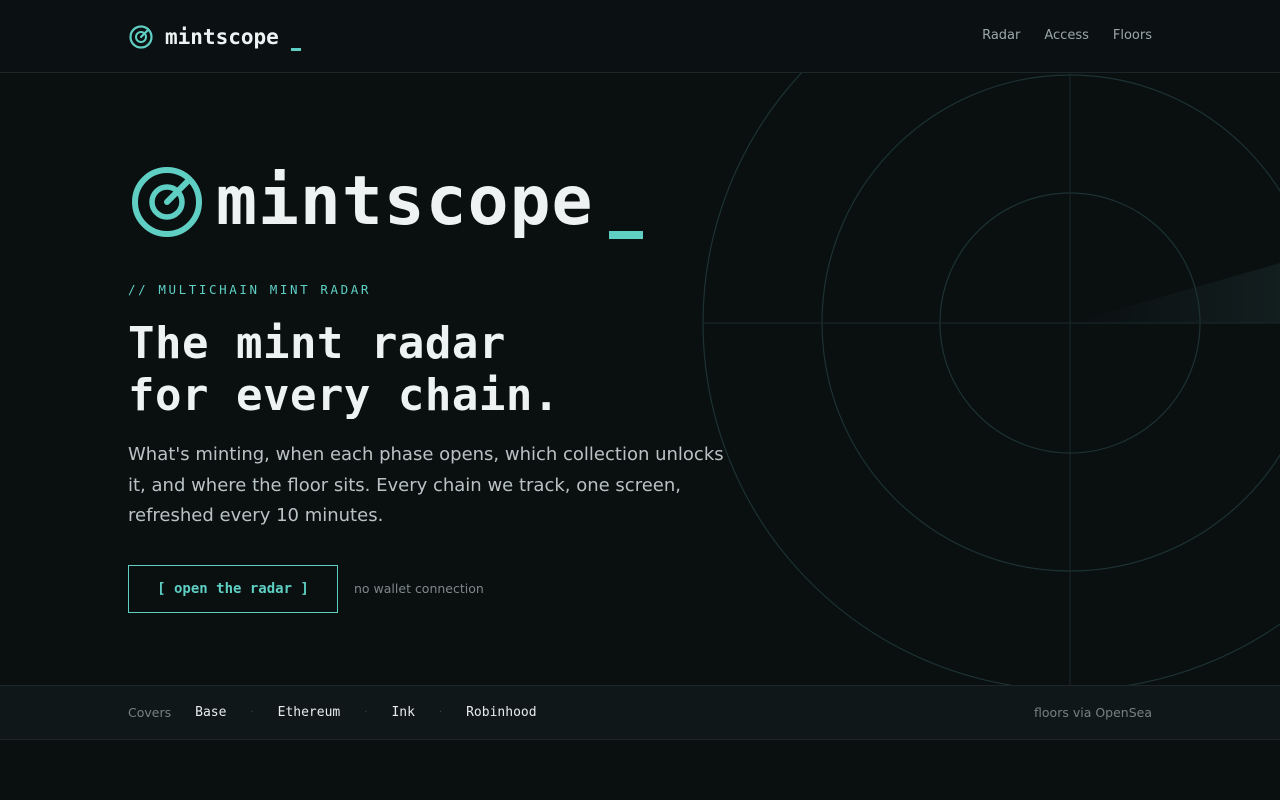 Image resolution: width=1280 pixels, height=800 pixels. I want to click on top-navigation-bar: mintscope Radar Access Floors, so click(640, 36).